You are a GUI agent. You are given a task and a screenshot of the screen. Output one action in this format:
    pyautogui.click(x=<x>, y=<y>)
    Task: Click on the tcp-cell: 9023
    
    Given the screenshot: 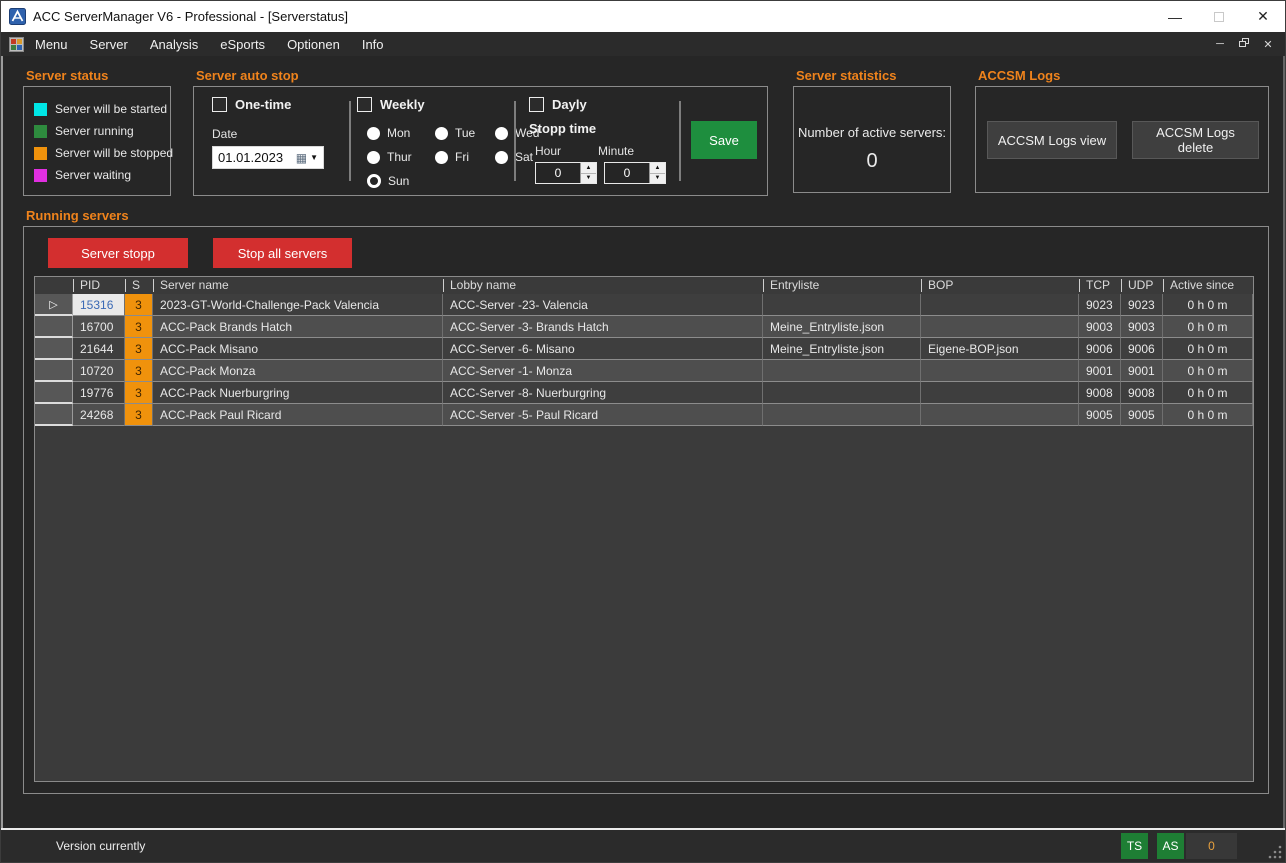 What is the action you would take?
    pyautogui.click(x=1100, y=305)
    